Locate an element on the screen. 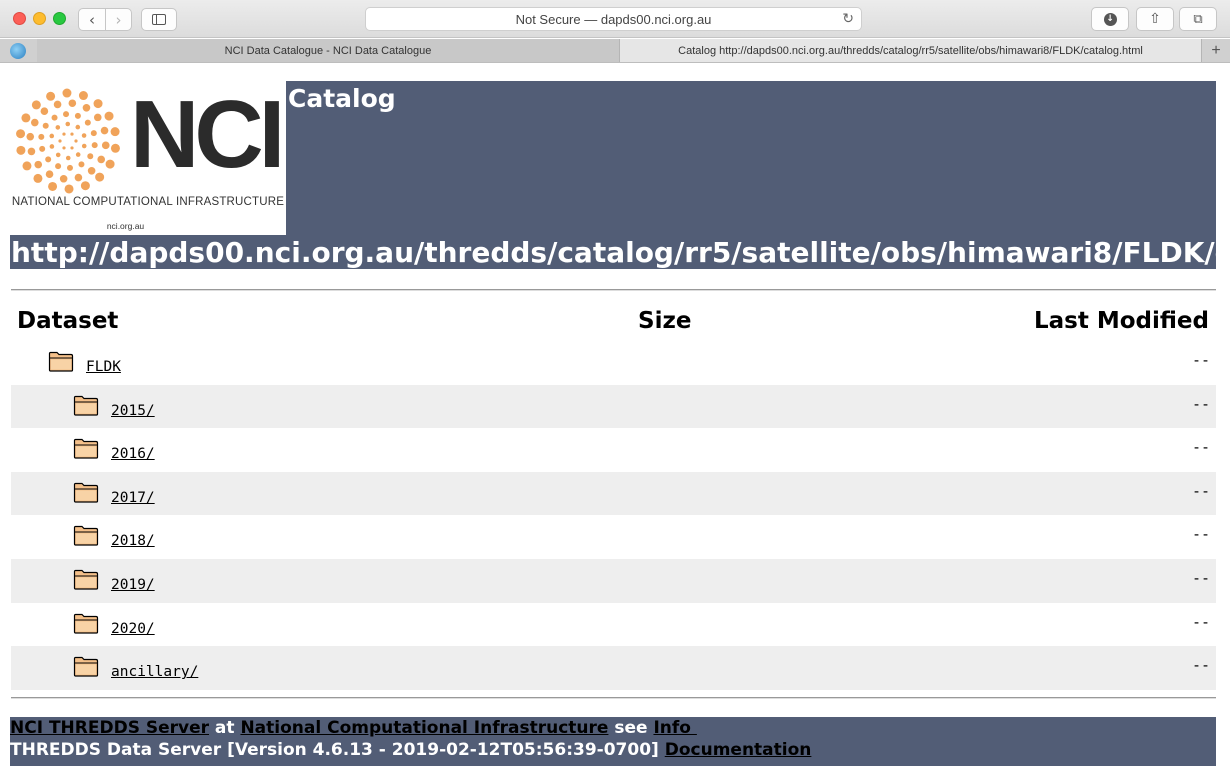  dataset-link-2017: 2017/ is located at coordinates (133, 498).